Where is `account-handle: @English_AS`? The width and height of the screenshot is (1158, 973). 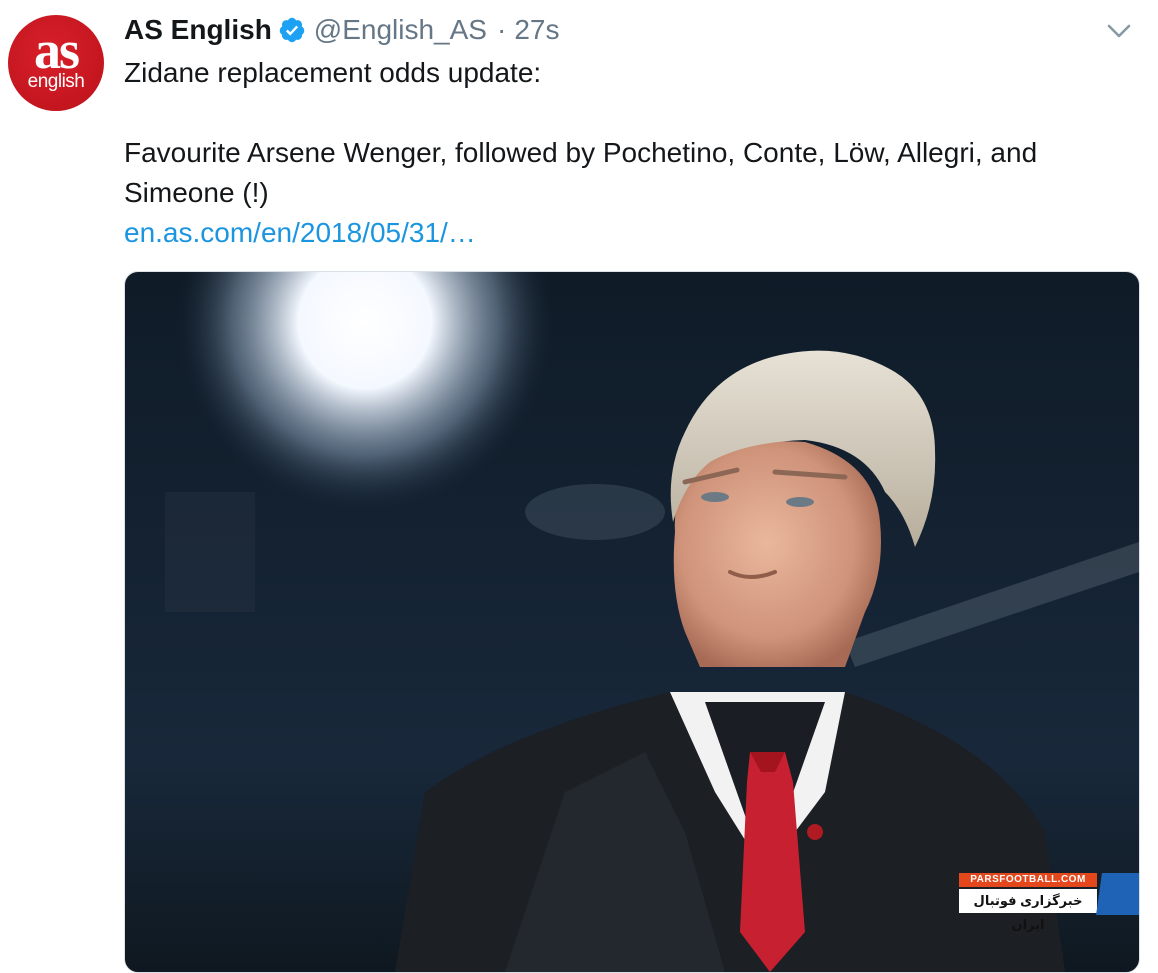
account-handle: @English_AS is located at coordinates (400, 30).